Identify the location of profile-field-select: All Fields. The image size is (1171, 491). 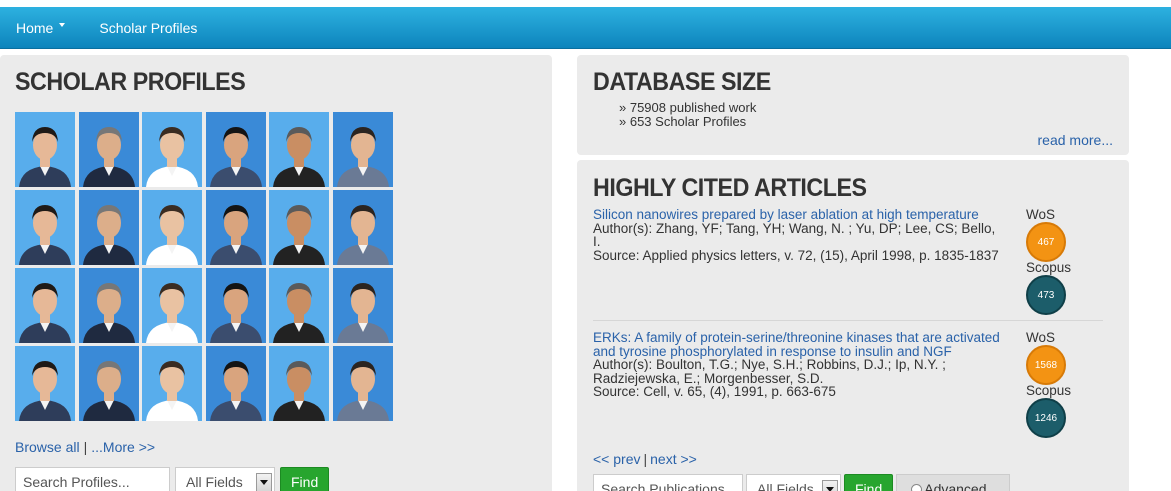
(225, 479).